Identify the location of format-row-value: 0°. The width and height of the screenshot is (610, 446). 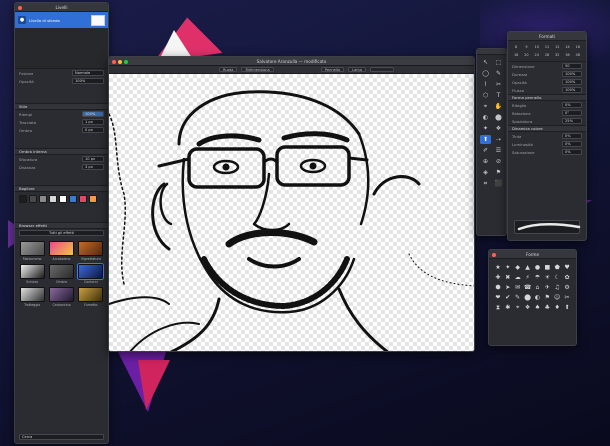
(572, 113).